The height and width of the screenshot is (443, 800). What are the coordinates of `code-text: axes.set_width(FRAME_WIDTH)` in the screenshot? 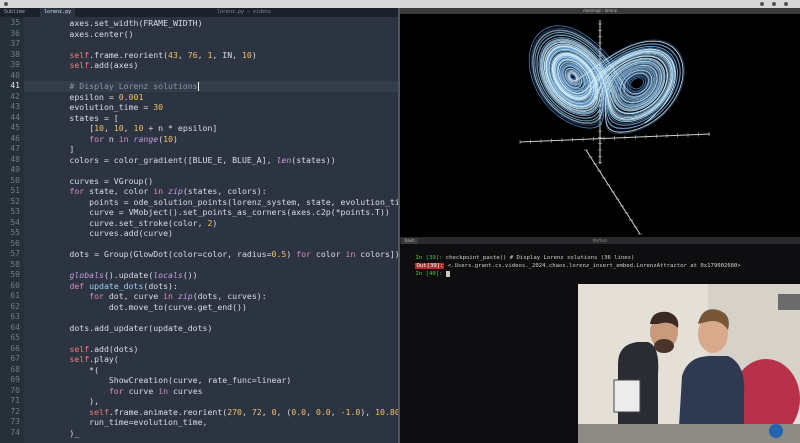 It's located at (116, 23).